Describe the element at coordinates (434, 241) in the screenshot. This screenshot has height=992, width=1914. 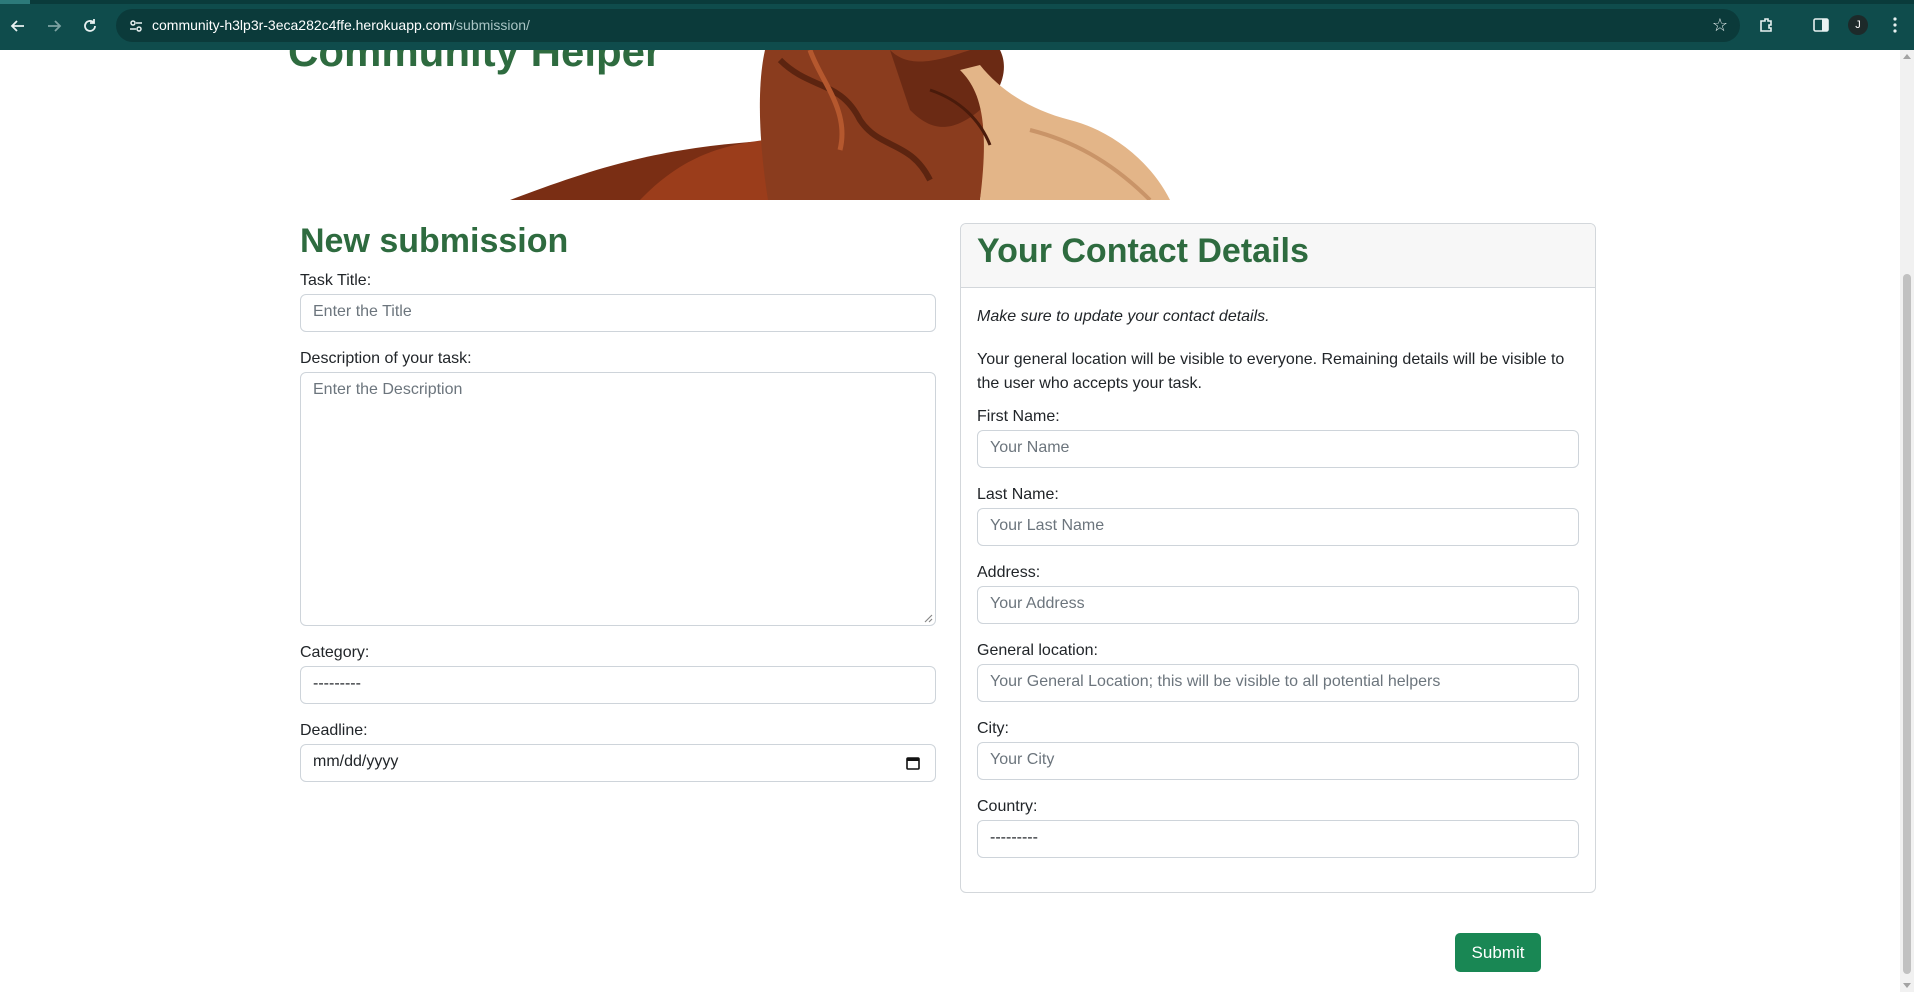
I see `new-submission-heading: New submission` at that location.